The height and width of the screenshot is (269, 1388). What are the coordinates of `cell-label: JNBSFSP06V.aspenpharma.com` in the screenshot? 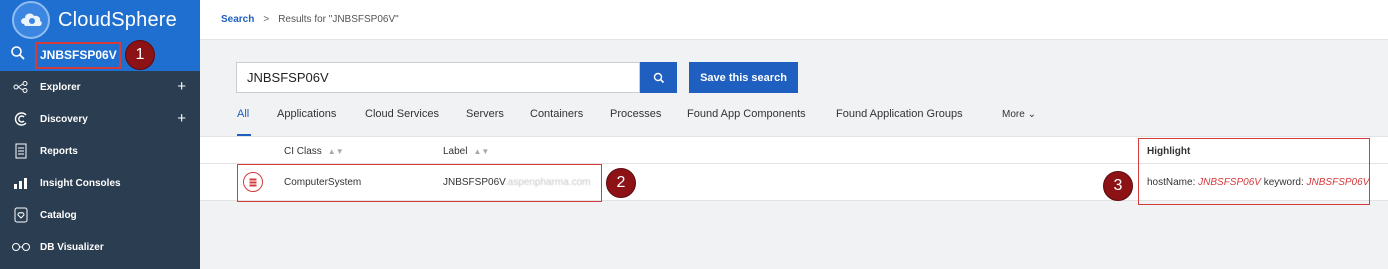 It's located at (517, 182).